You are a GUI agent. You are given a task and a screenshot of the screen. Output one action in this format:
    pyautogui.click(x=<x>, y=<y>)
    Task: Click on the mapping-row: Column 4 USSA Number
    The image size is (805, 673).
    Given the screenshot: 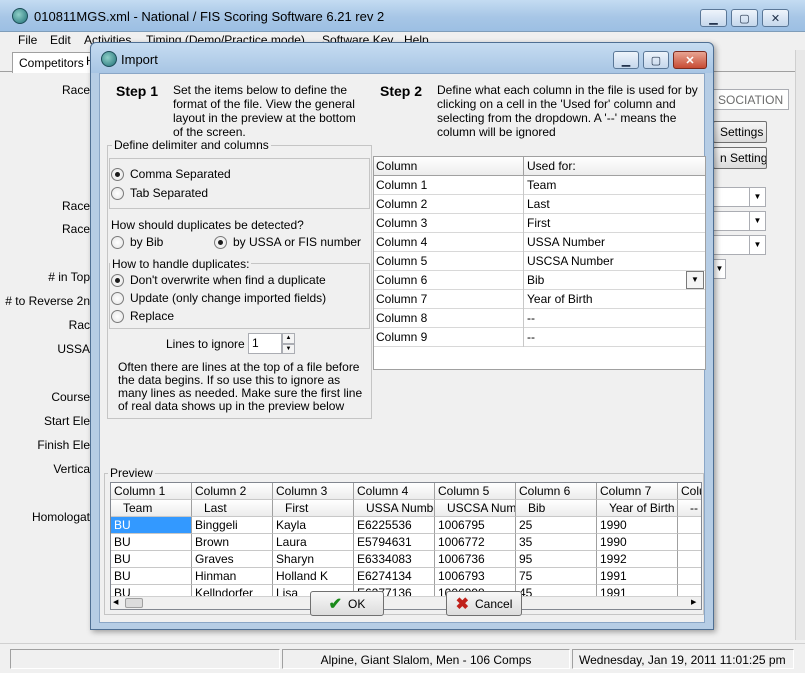 What is the action you would take?
    pyautogui.click(x=539, y=242)
    